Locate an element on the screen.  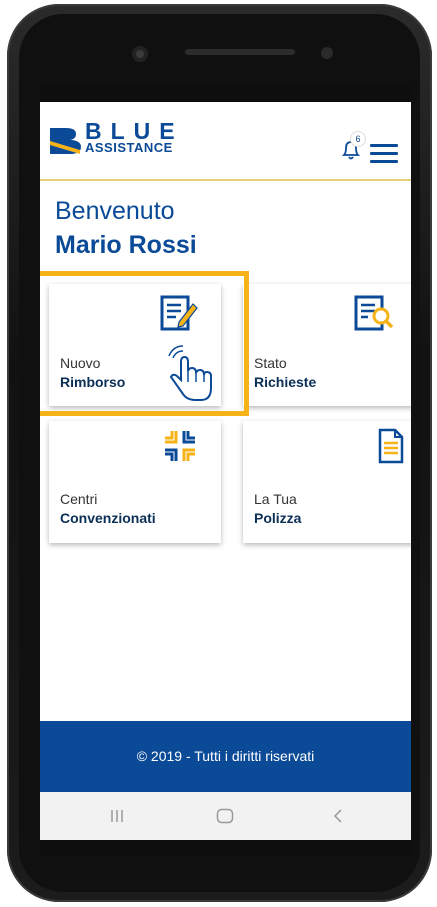
user-name: Mario Rossi is located at coordinates (126, 245).